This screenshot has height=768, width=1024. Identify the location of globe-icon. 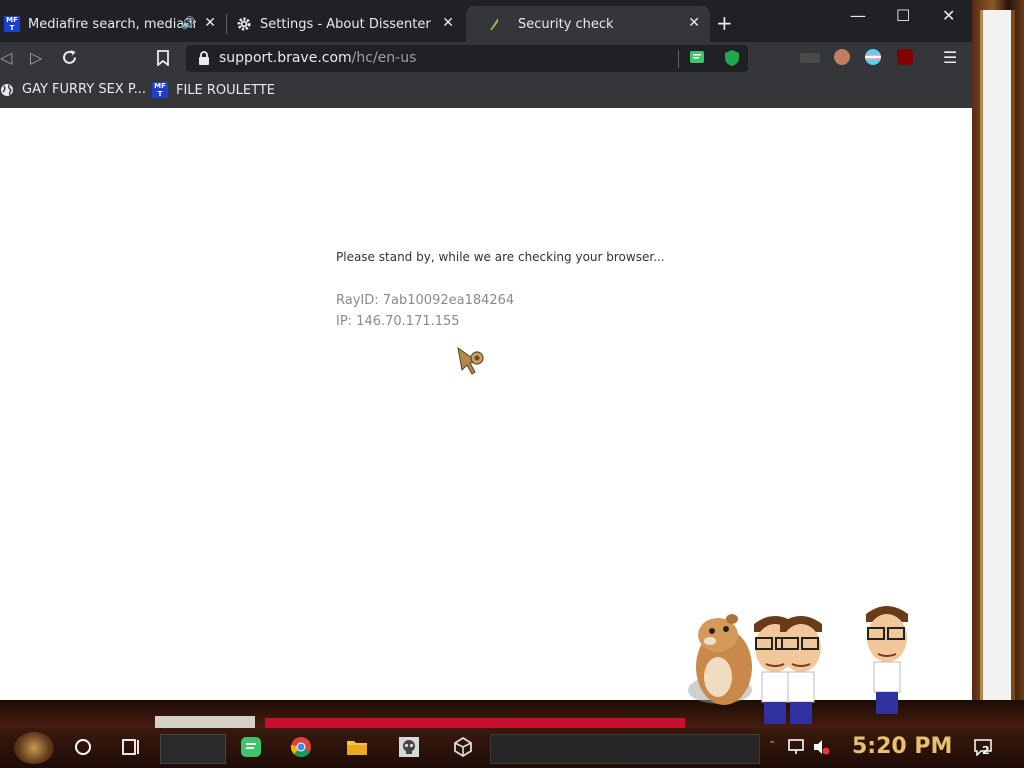
(7, 89).